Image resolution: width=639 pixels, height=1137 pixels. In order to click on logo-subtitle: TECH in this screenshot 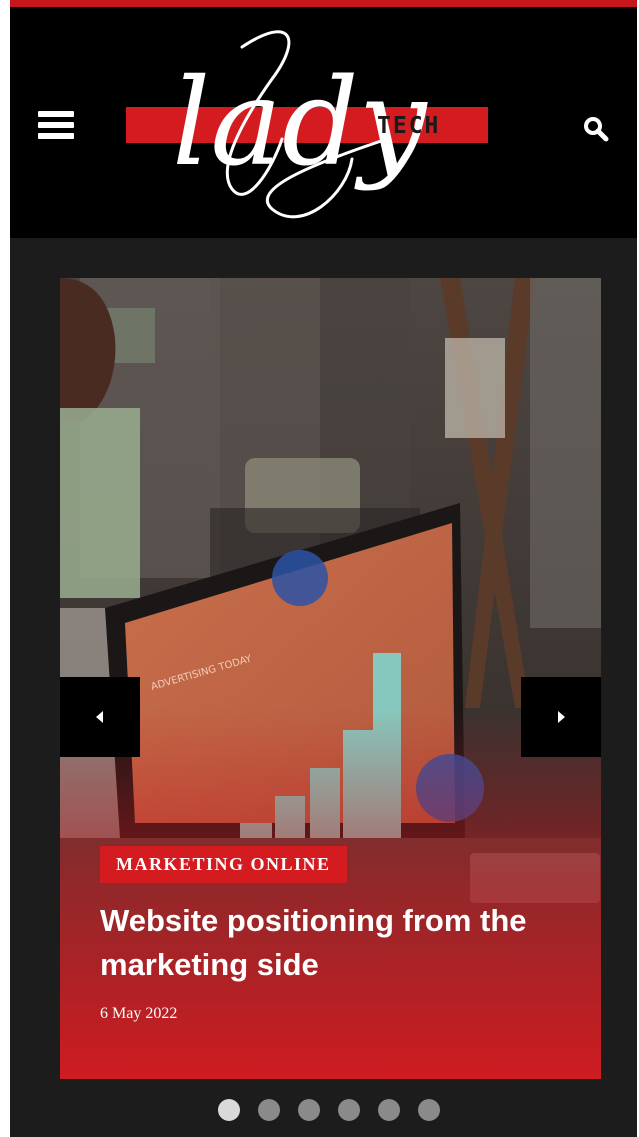, I will do `click(409, 126)`.